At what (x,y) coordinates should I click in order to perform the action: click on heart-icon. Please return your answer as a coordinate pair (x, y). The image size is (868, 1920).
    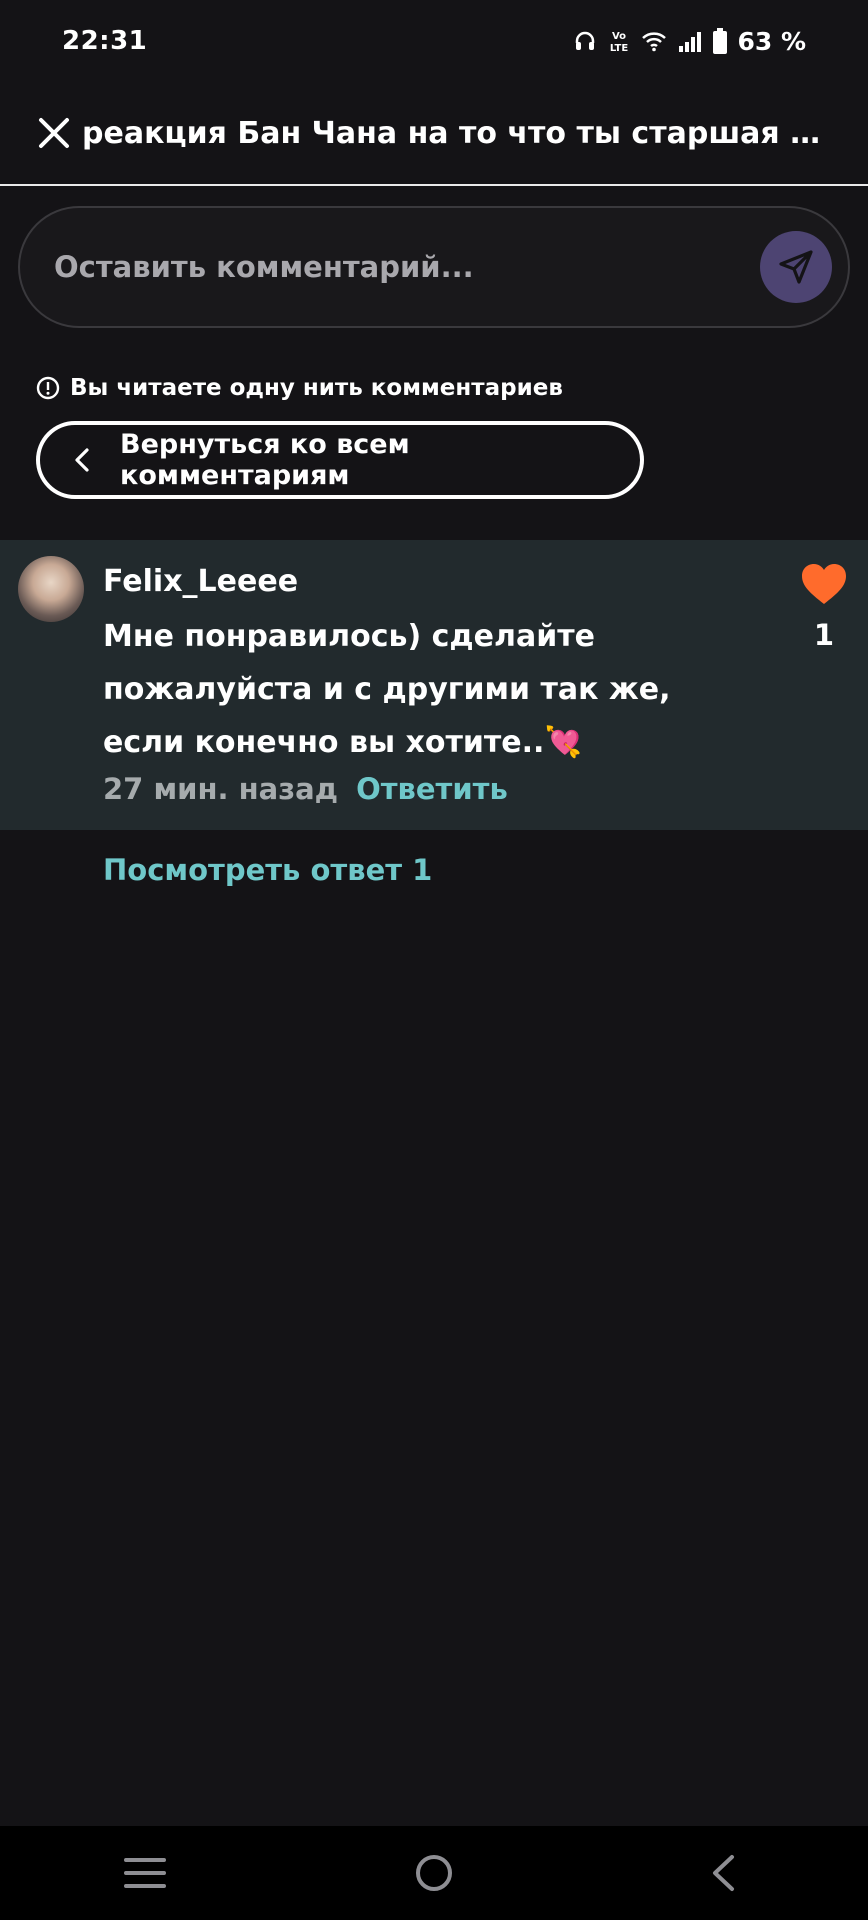
    Looking at the image, I should click on (824, 584).